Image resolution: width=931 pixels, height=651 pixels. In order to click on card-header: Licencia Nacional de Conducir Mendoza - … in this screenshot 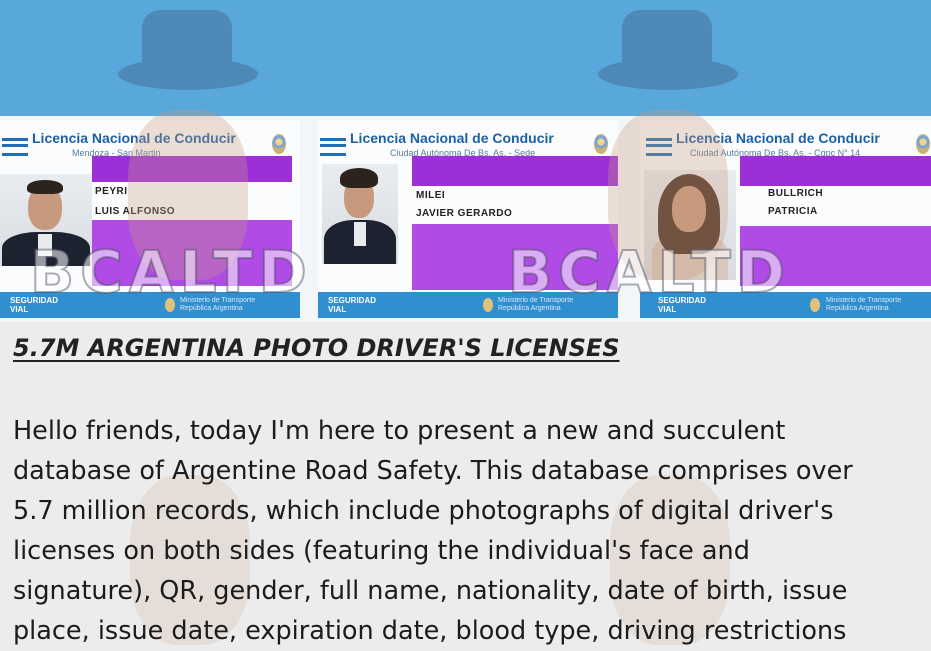, I will do `click(150, 143)`.